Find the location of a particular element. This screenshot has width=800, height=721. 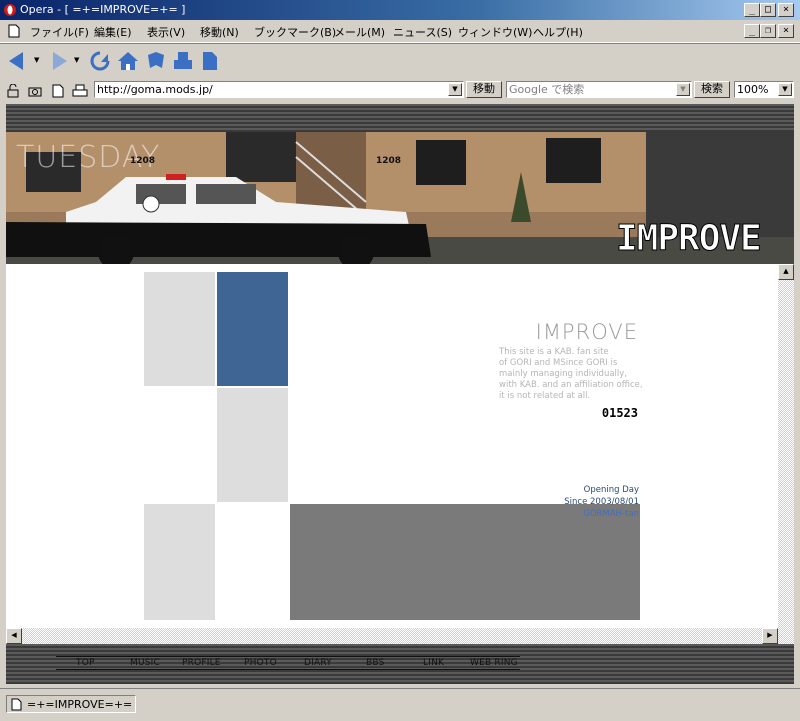

maximize-button: □ is located at coordinates (768, 10).